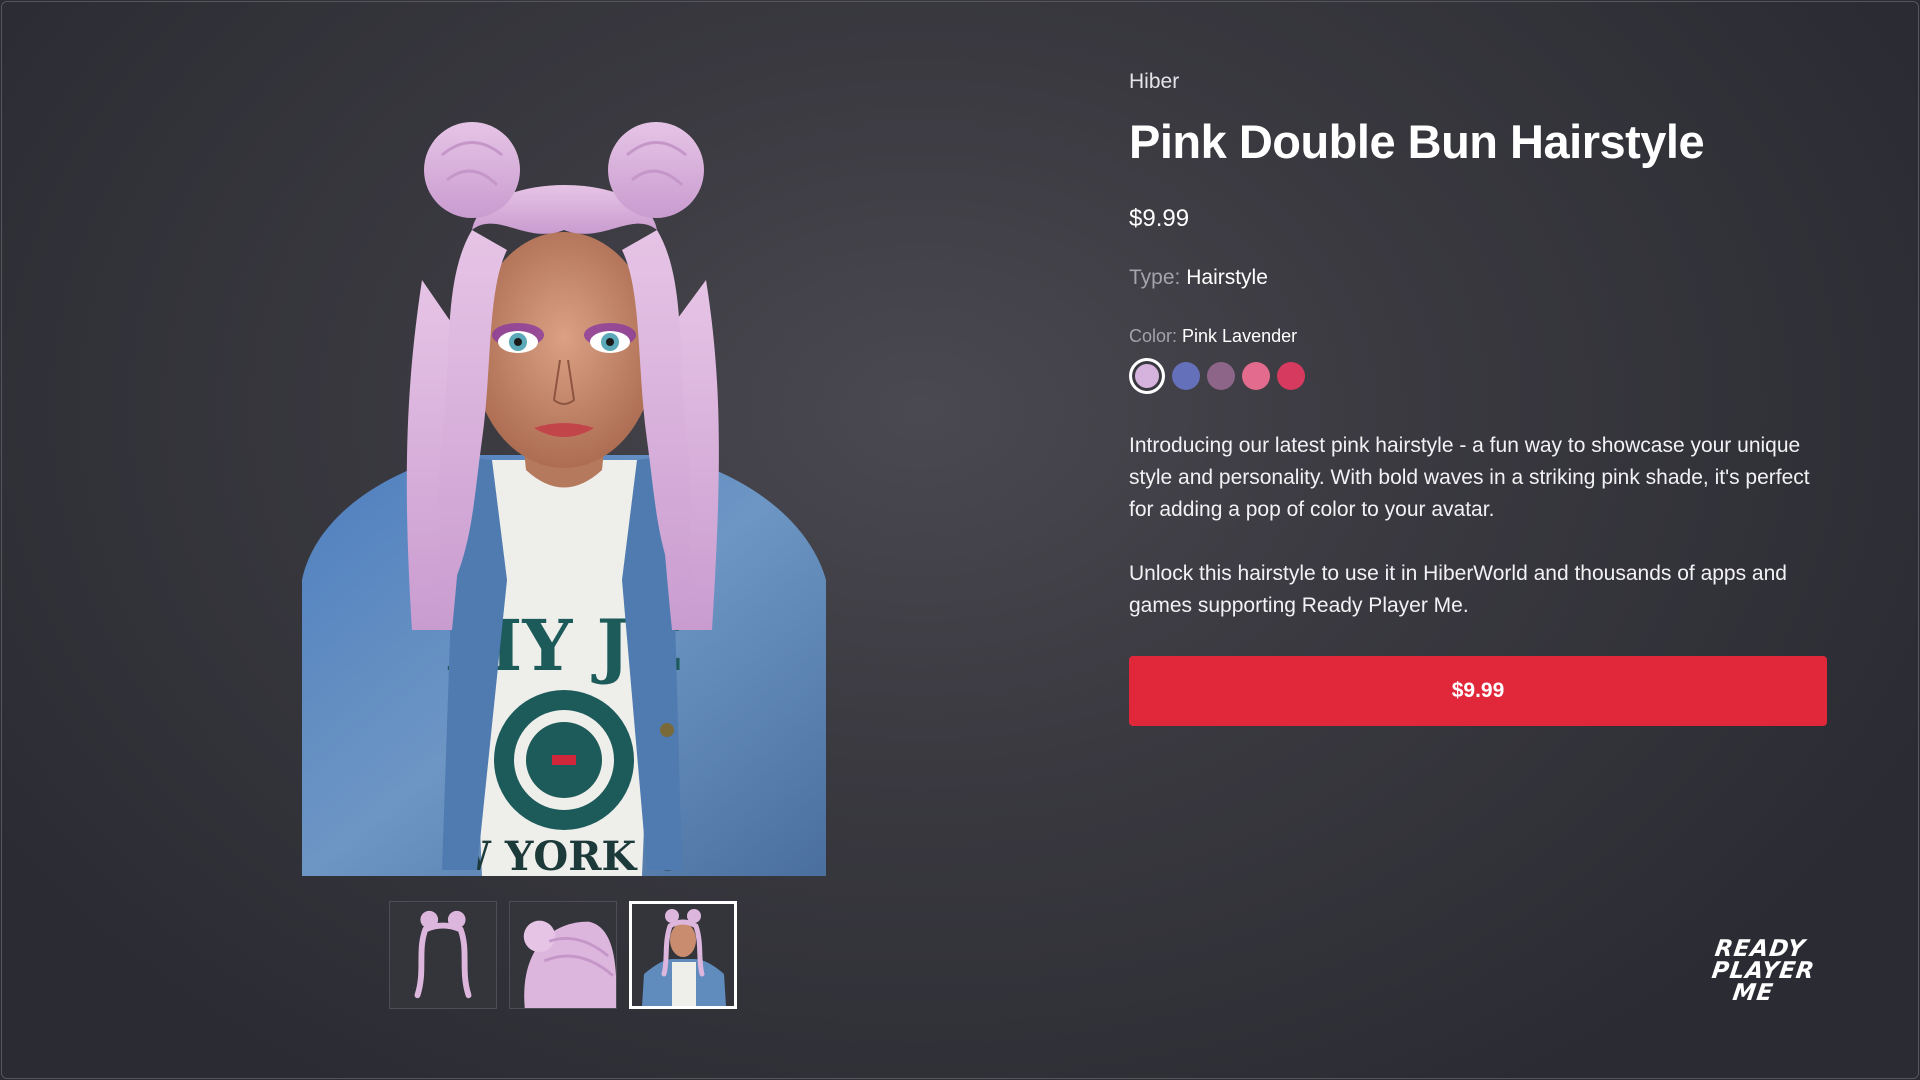 The width and height of the screenshot is (1920, 1080). I want to click on color-value: Pink Lavender, so click(1240, 336).